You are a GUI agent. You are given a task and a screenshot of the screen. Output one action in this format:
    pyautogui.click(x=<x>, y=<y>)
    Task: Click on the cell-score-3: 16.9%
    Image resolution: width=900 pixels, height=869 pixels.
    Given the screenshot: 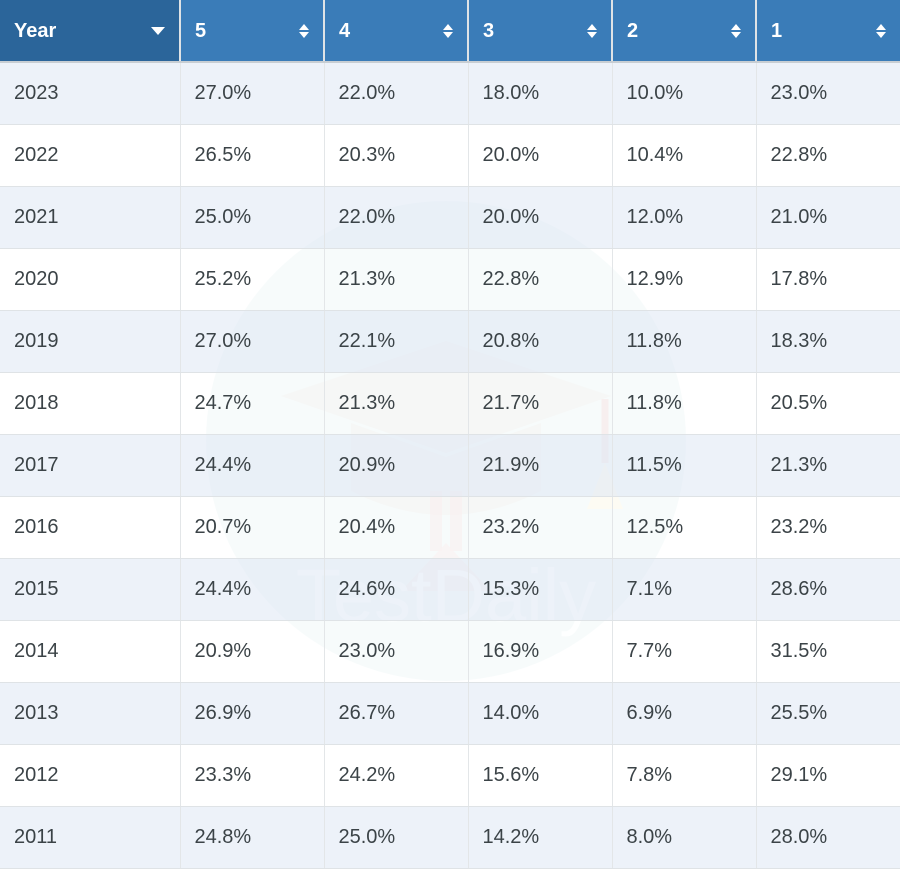 What is the action you would take?
    pyautogui.click(x=540, y=651)
    